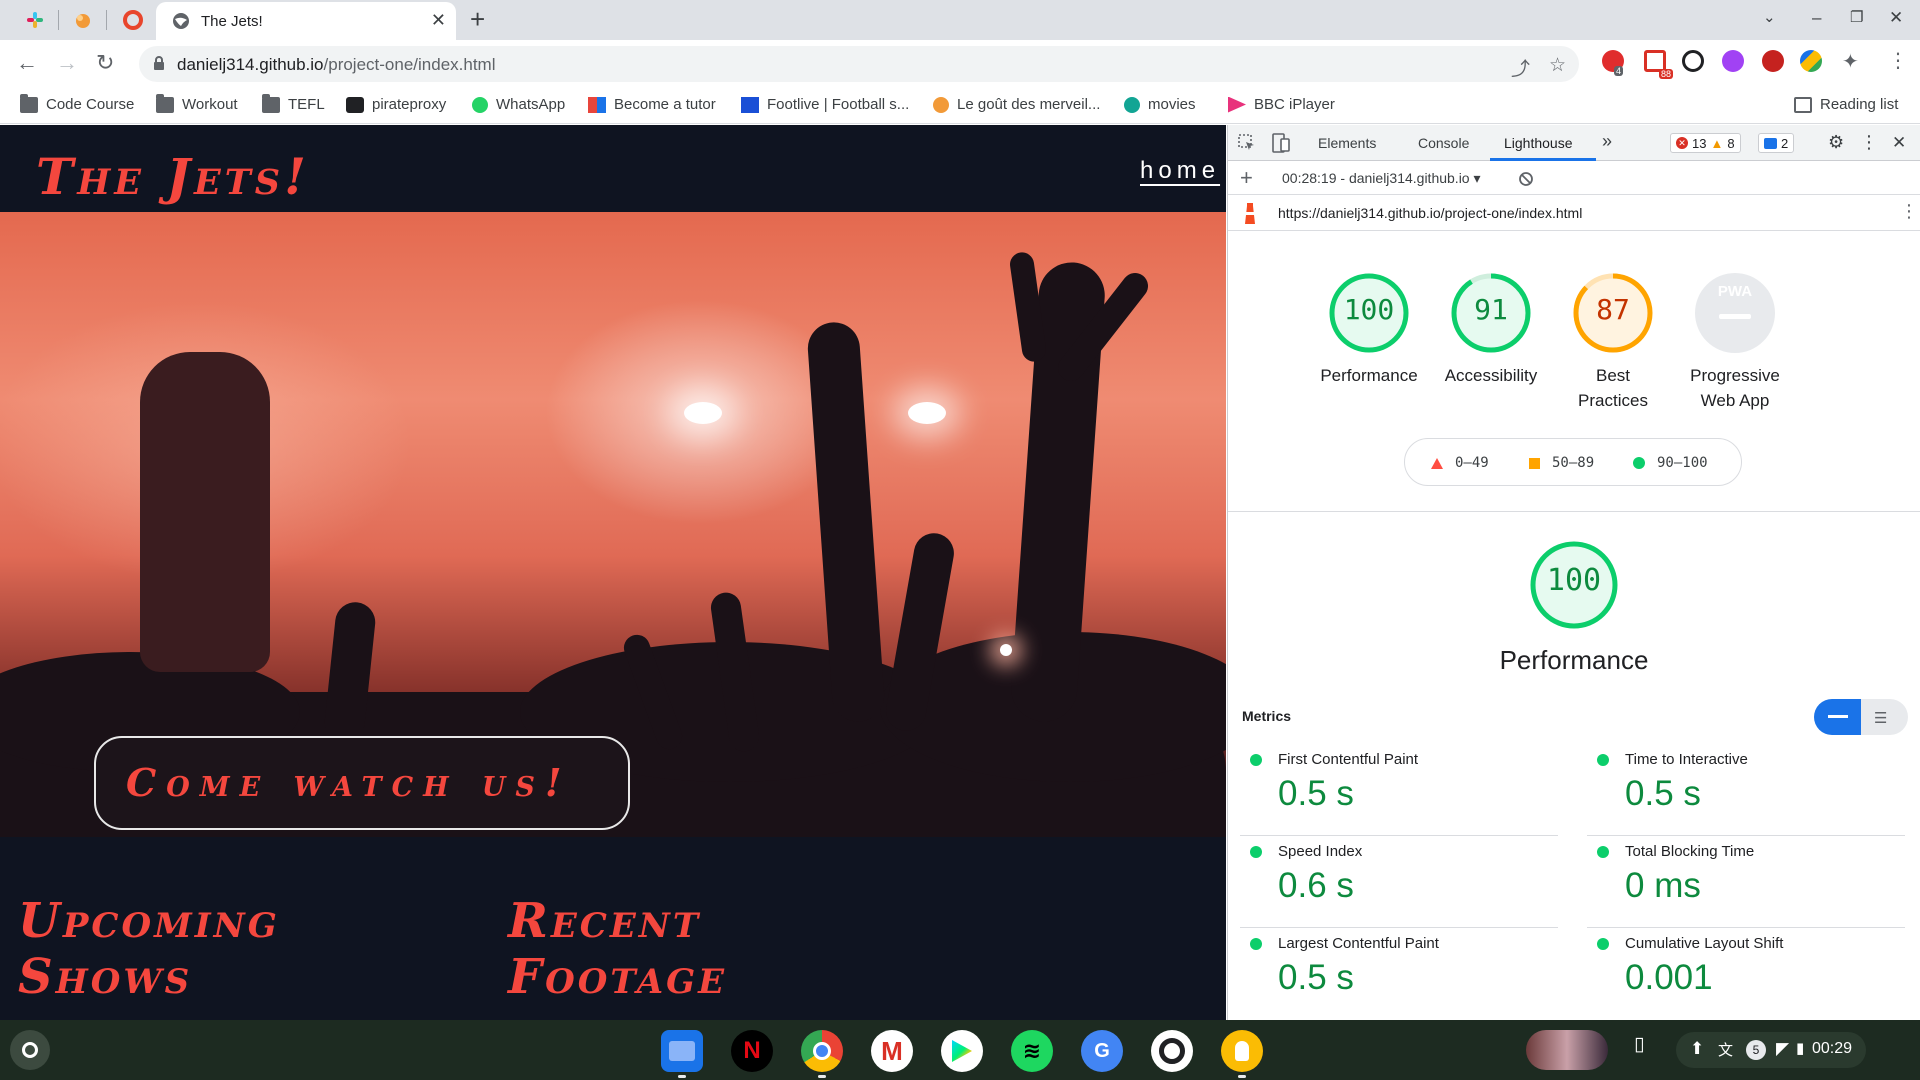 The height and width of the screenshot is (1080, 1920). Describe the element at coordinates (1613, 63) in the screenshot. I see `extension-red-icon: 4` at that location.